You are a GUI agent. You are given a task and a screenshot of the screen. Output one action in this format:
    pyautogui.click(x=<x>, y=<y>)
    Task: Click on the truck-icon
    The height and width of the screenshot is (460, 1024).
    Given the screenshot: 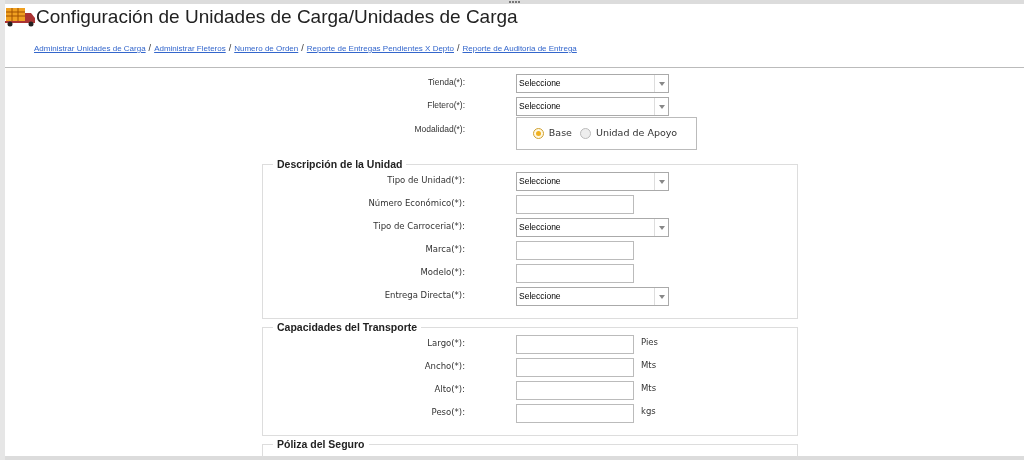 What is the action you would take?
    pyautogui.click(x=20, y=17)
    